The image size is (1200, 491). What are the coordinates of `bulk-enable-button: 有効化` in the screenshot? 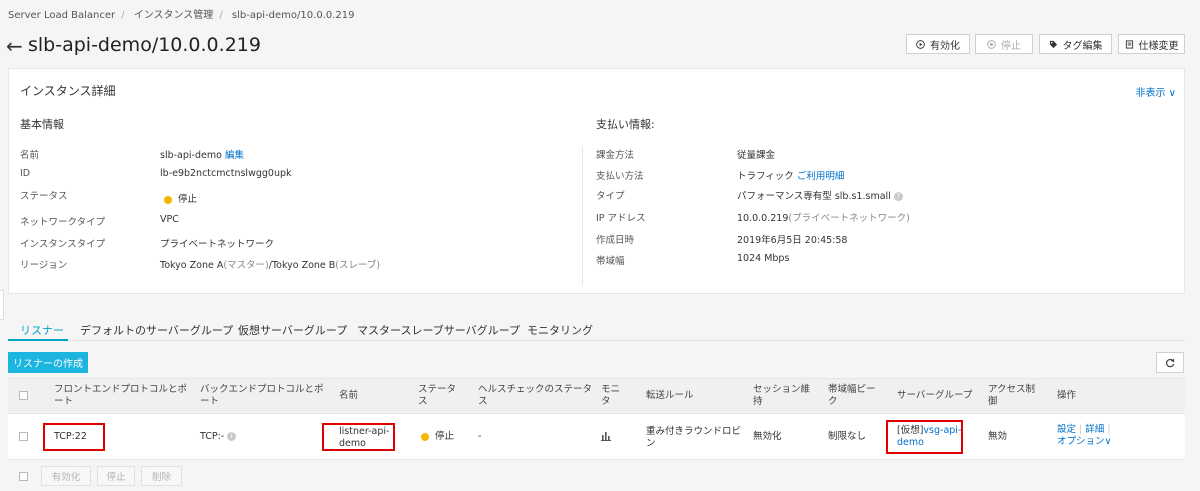 It's located at (66, 476).